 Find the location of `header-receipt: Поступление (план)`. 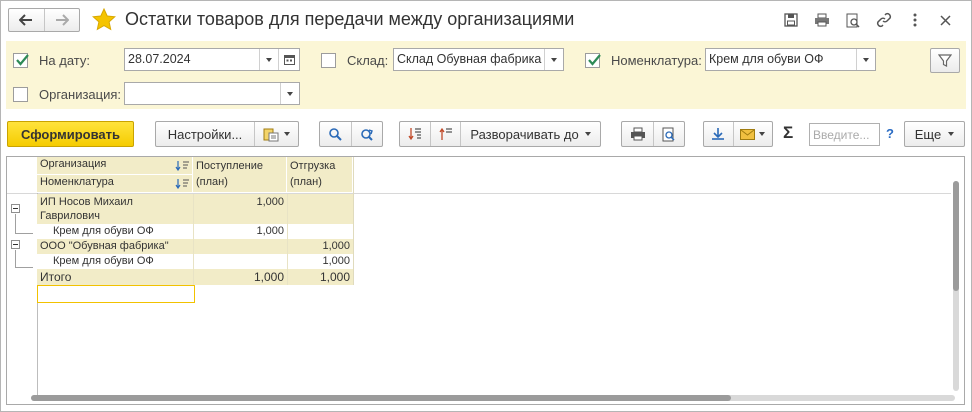

header-receipt: Поступление (план) is located at coordinates (240, 175).